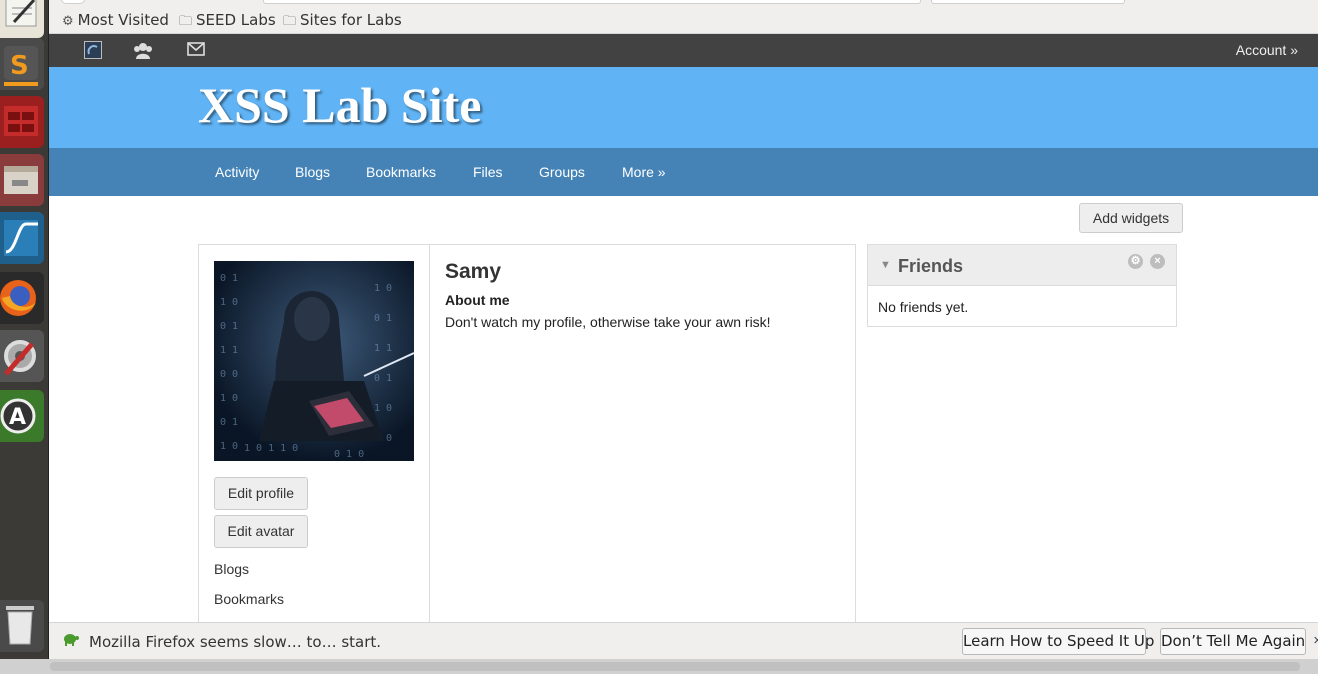  I want to click on nav-item-files: Files, so click(488, 172).